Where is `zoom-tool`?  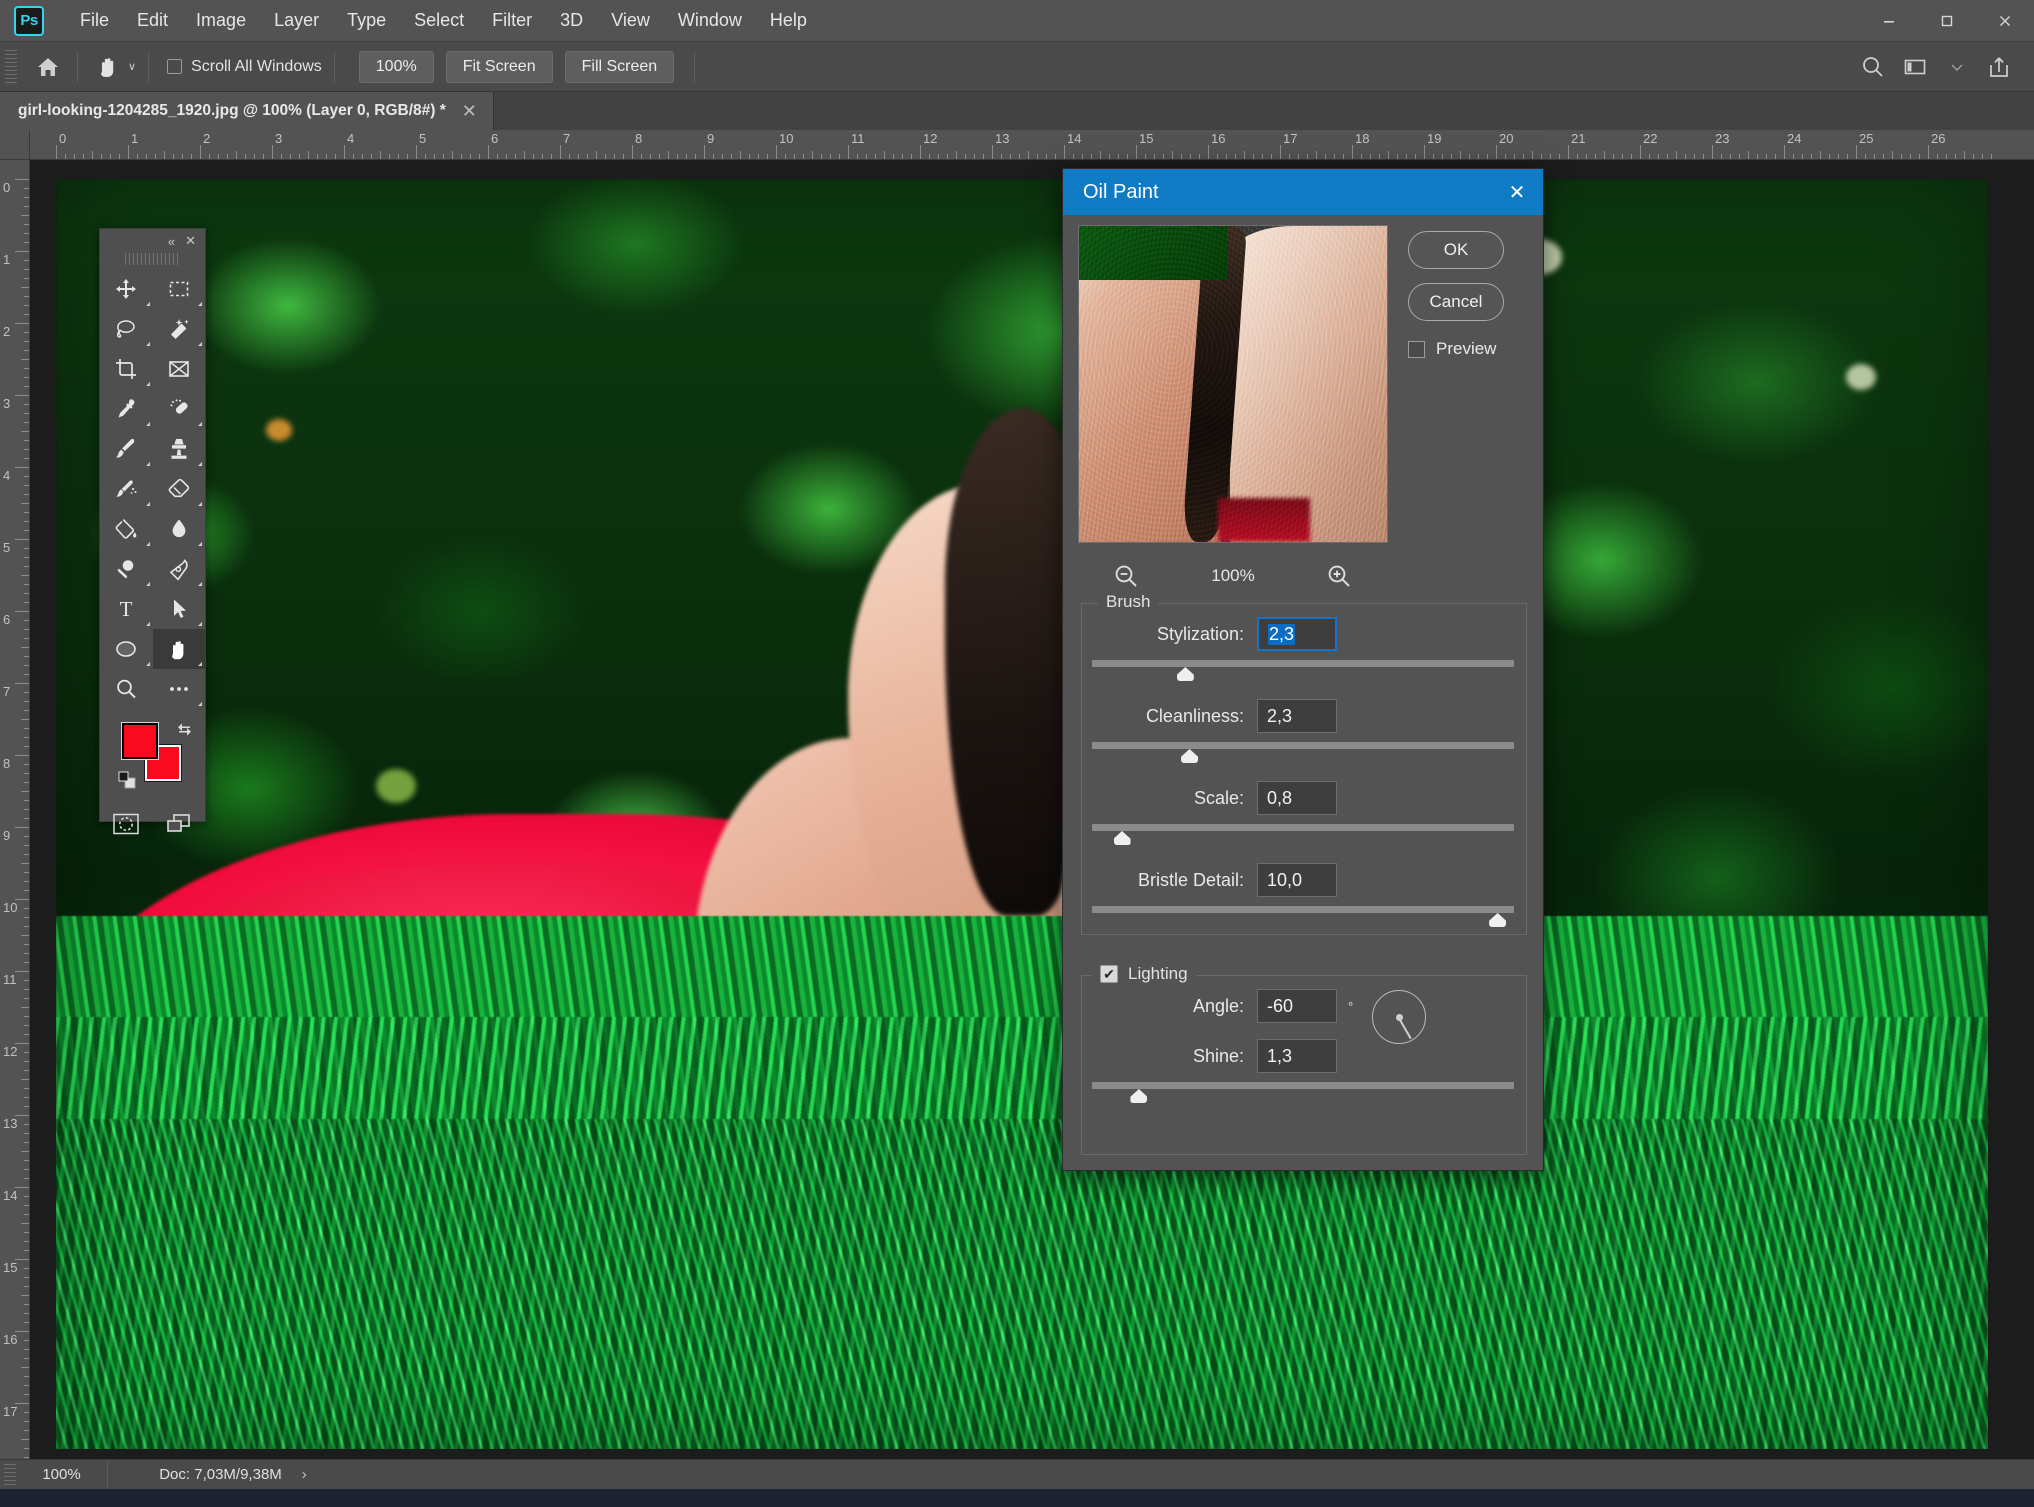 zoom-tool is located at coordinates (126, 689).